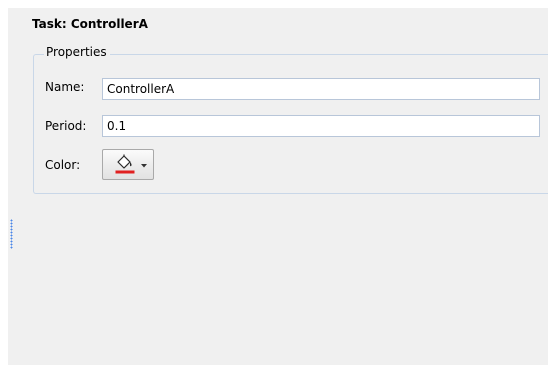  Describe the element at coordinates (66, 126) in the screenshot. I see `period-label: Period:` at that location.